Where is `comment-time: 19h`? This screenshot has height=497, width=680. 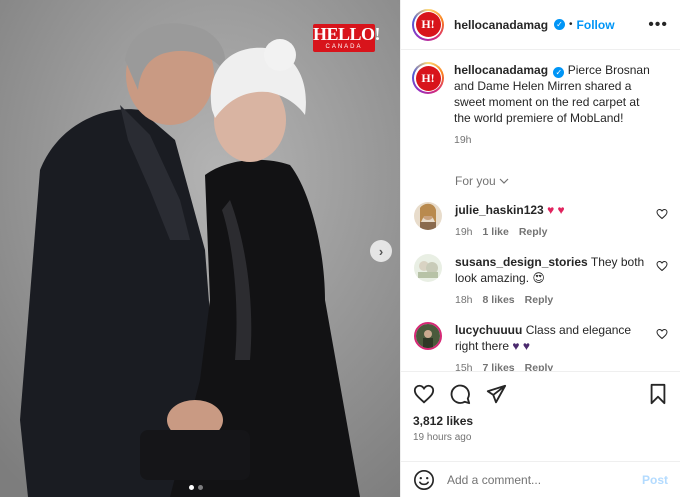 comment-time: 19h is located at coordinates (464, 232).